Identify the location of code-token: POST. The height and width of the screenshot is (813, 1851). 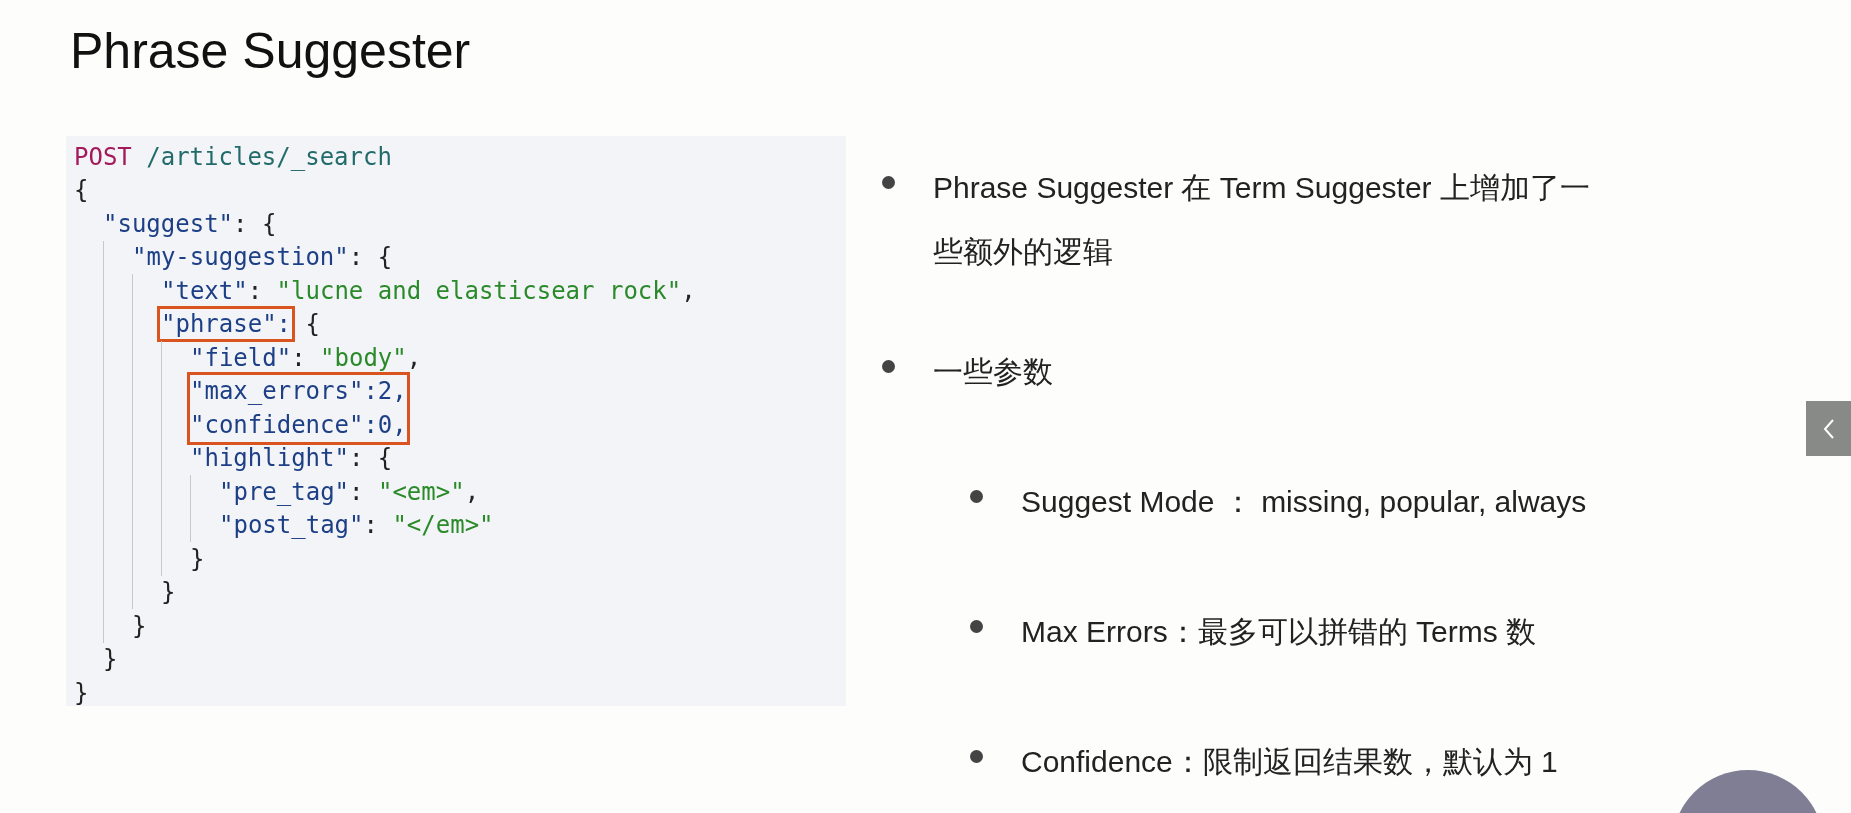
(103, 156).